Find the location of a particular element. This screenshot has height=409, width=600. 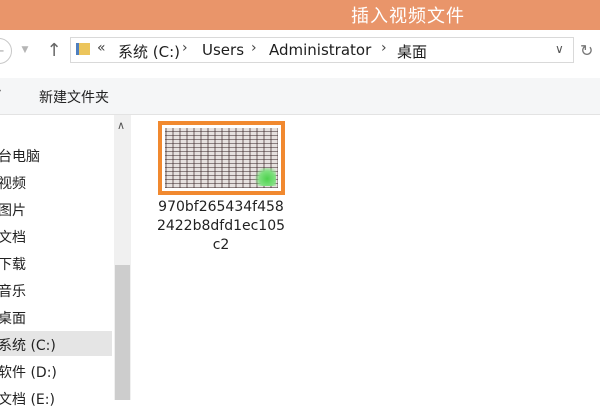

refresh-icon: ↻ is located at coordinates (587, 50).